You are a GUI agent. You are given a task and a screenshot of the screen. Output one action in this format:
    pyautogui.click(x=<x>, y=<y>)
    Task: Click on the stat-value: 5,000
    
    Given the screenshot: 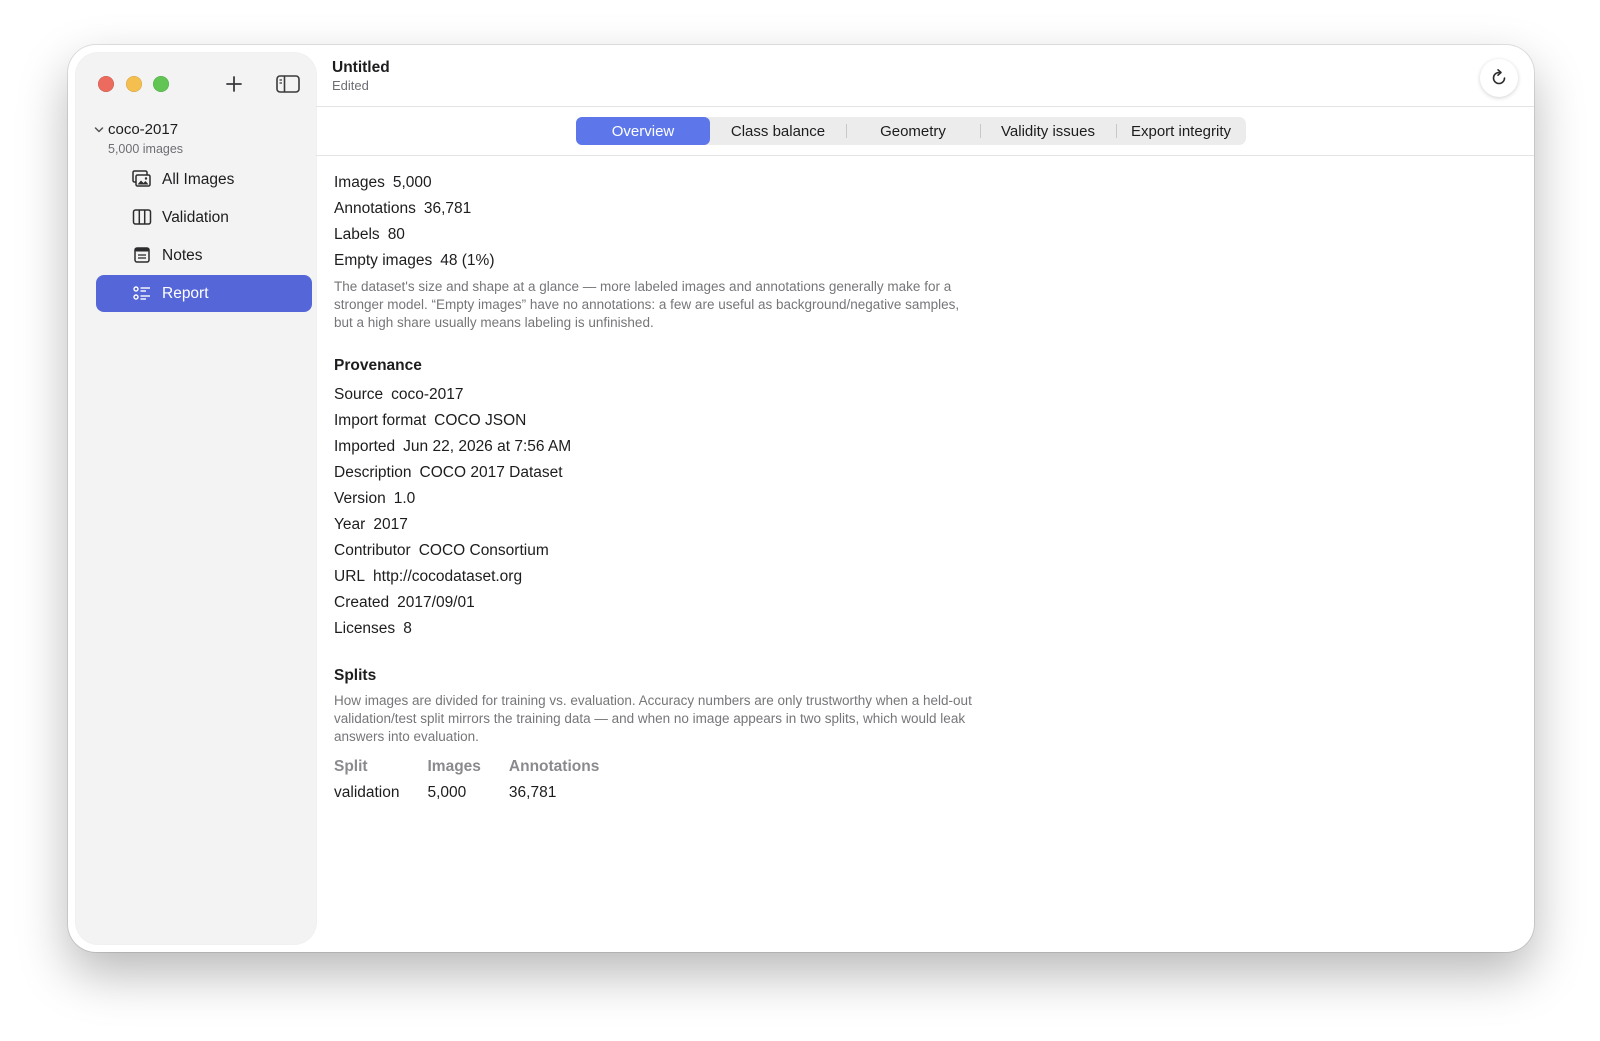 What is the action you would take?
    pyautogui.click(x=412, y=182)
    